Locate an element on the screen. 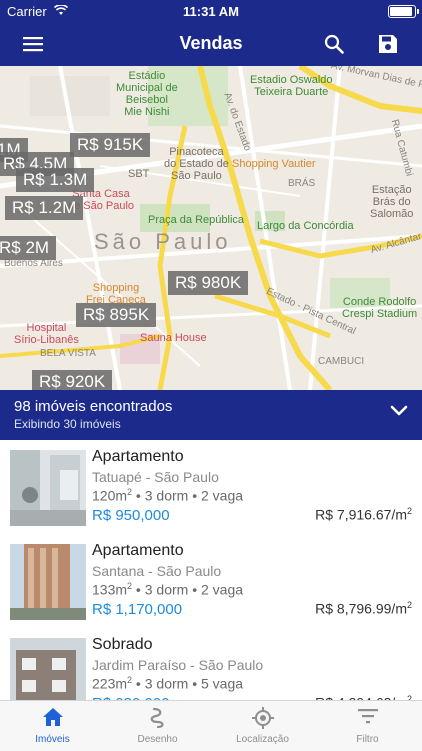 This screenshot has height=751, width=422. results-count: 98 imóveis encontrados is located at coordinates (93, 406).